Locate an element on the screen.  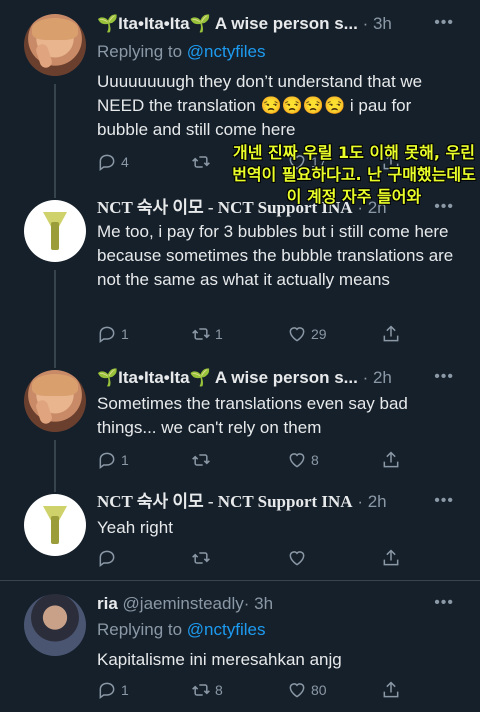
tweet-actions: 1 8 is located at coordinates (257, 461).